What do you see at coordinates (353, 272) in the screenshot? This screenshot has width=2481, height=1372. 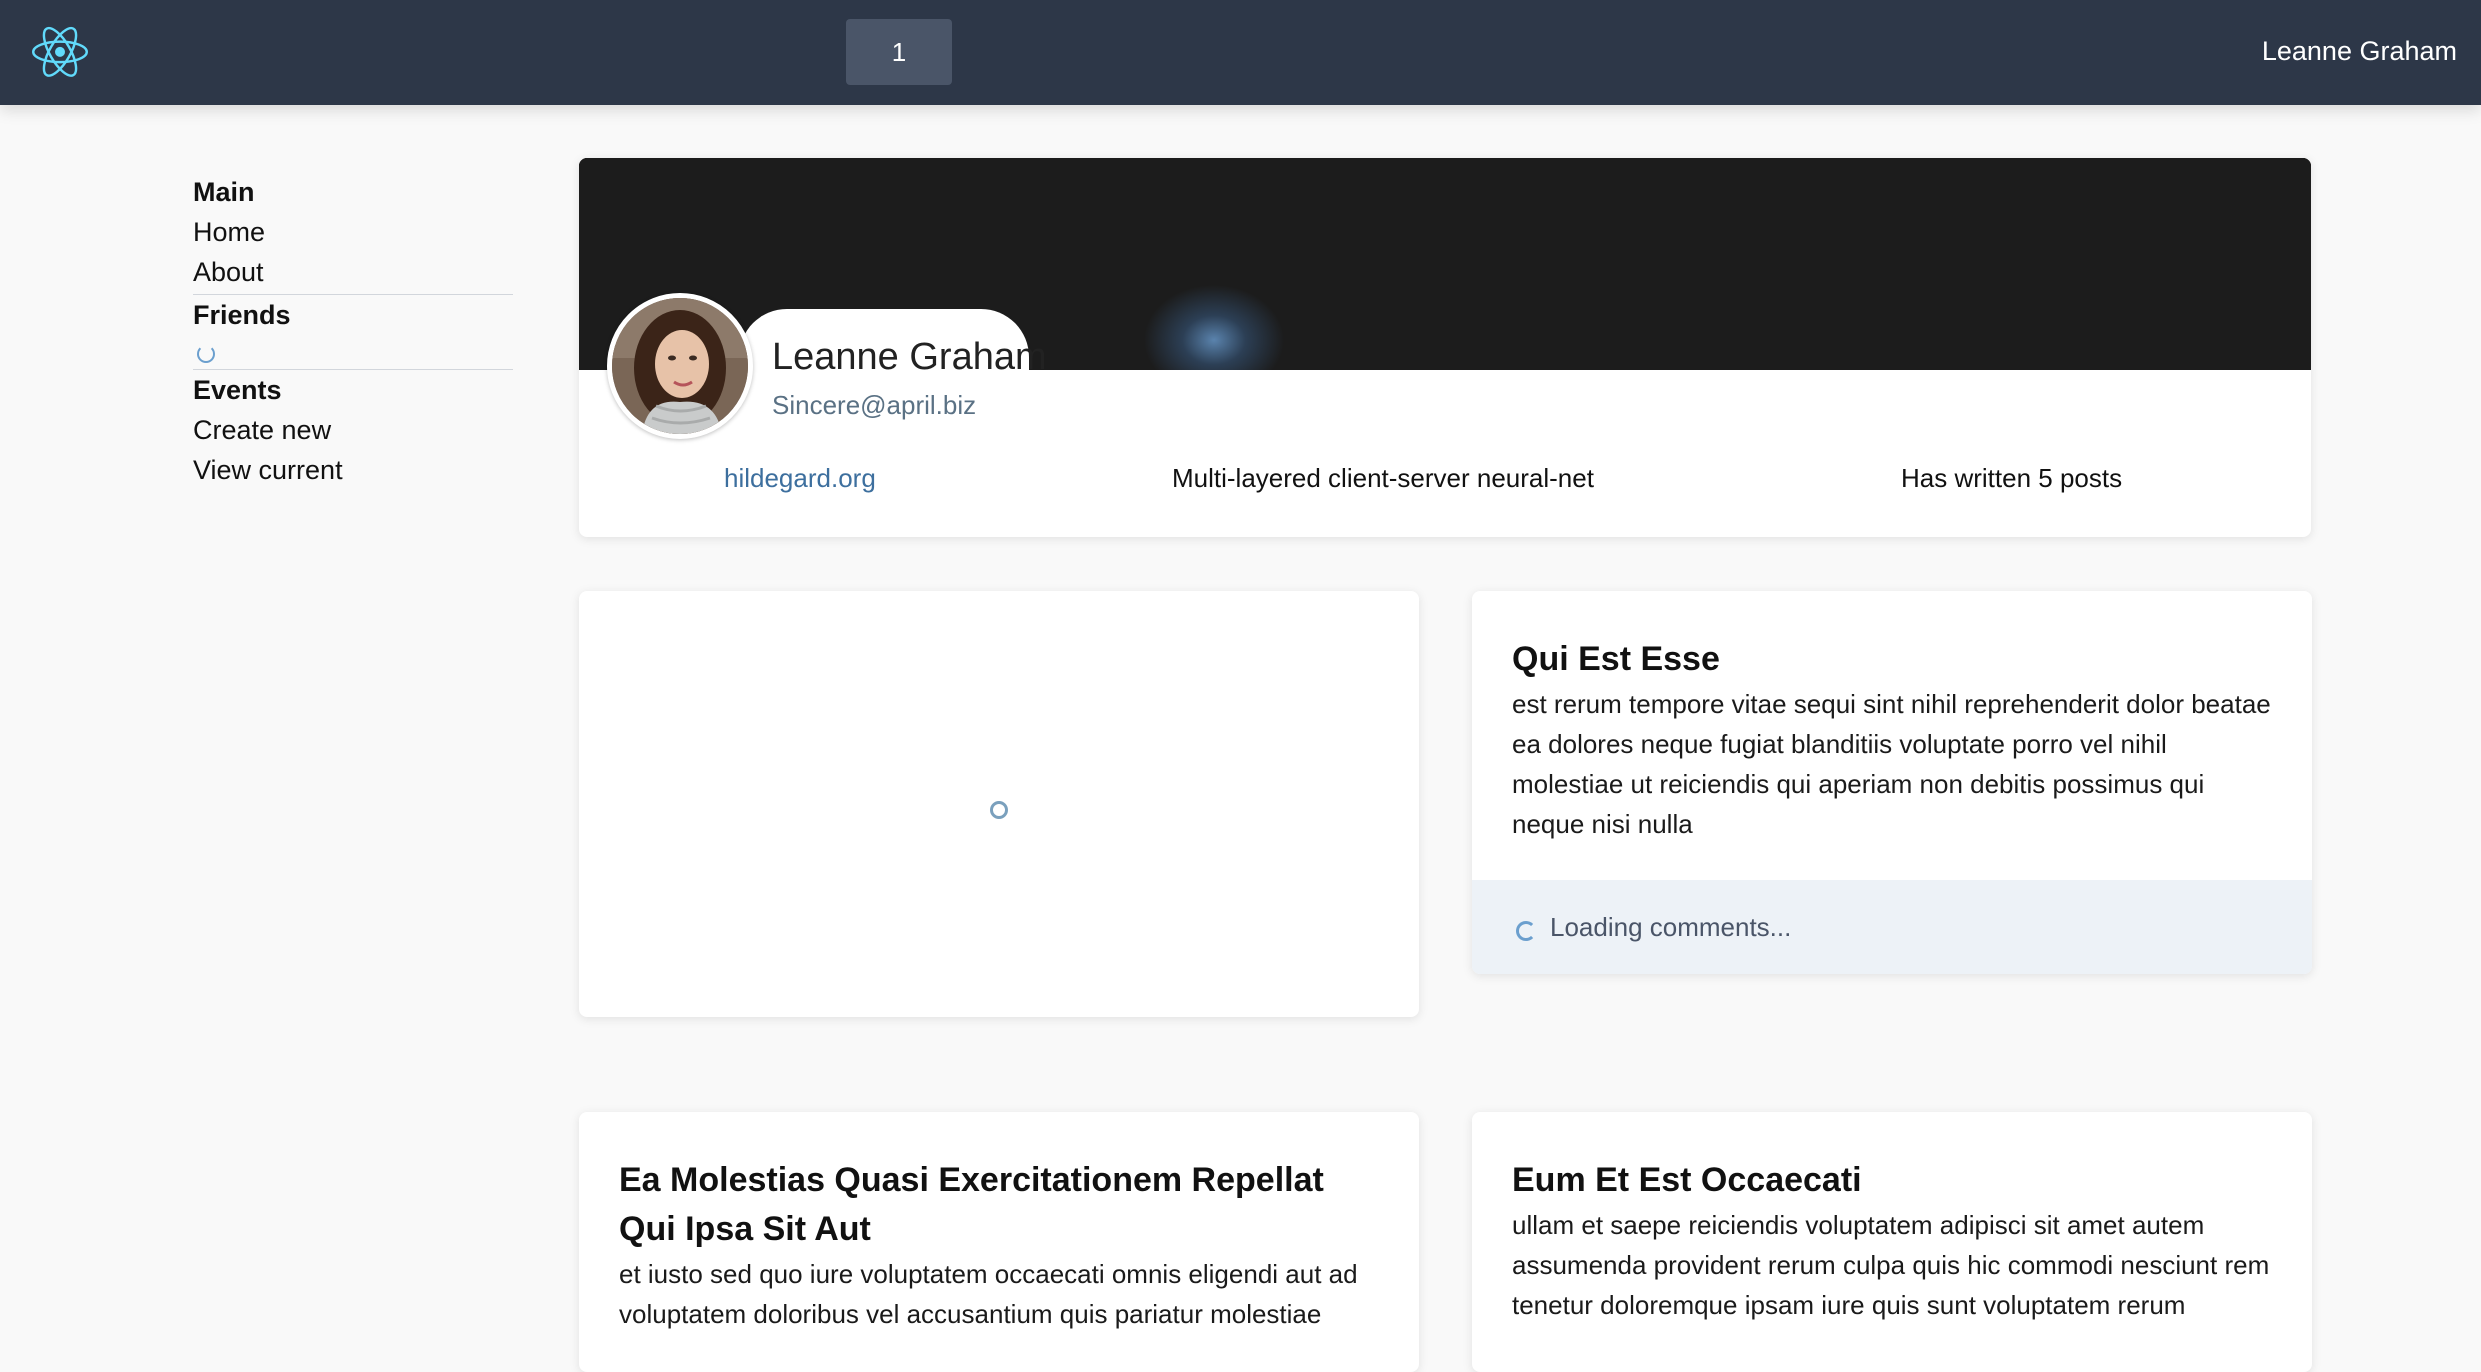 I see `sidebar-item-about: About` at bounding box center [353, 272].